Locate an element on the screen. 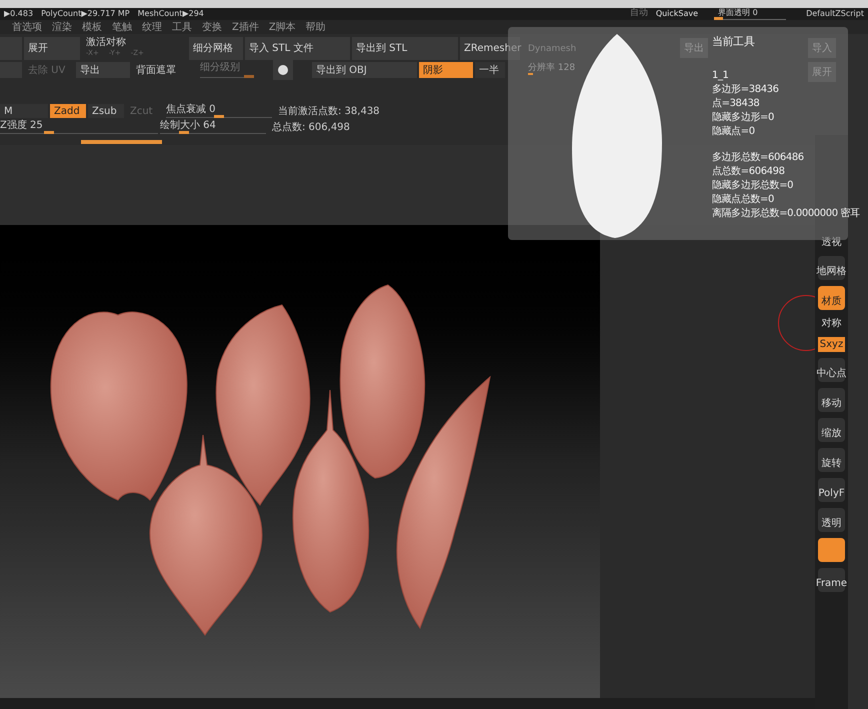  toolbar-button: 展开 is located at coordinates (52, 48).